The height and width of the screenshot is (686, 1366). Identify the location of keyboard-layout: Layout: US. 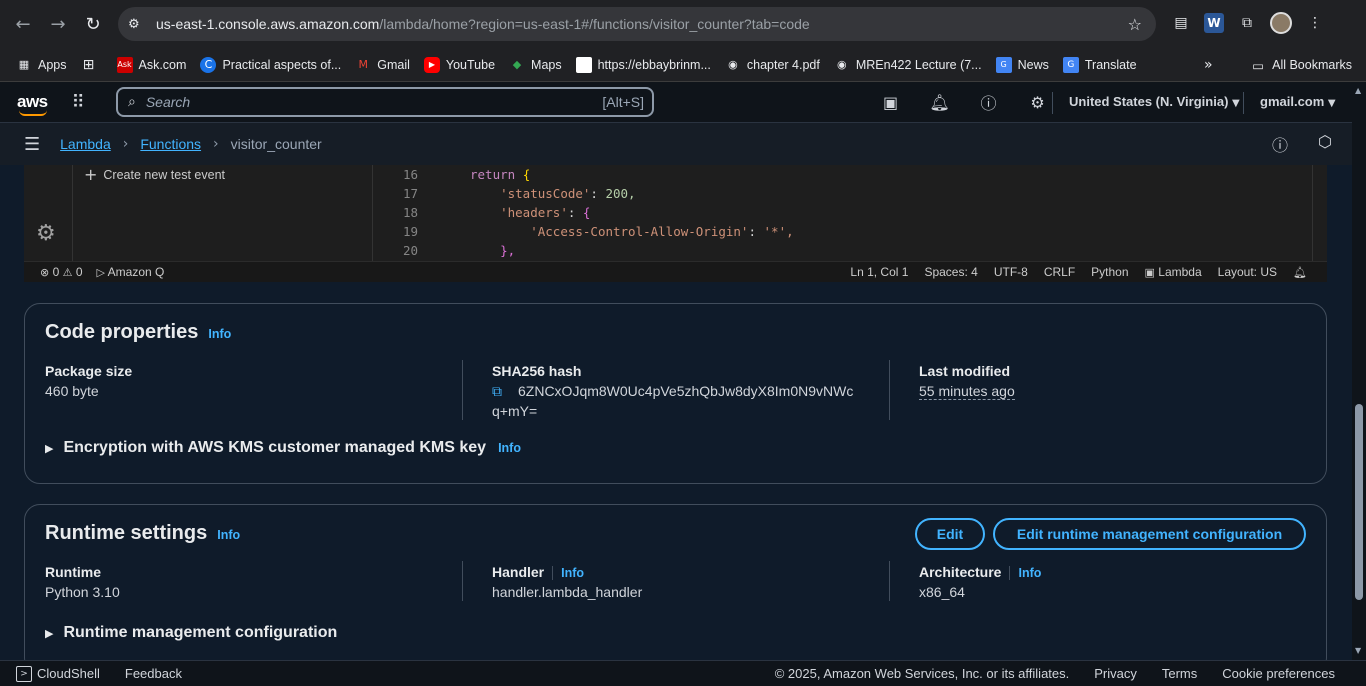
(1247, 272).